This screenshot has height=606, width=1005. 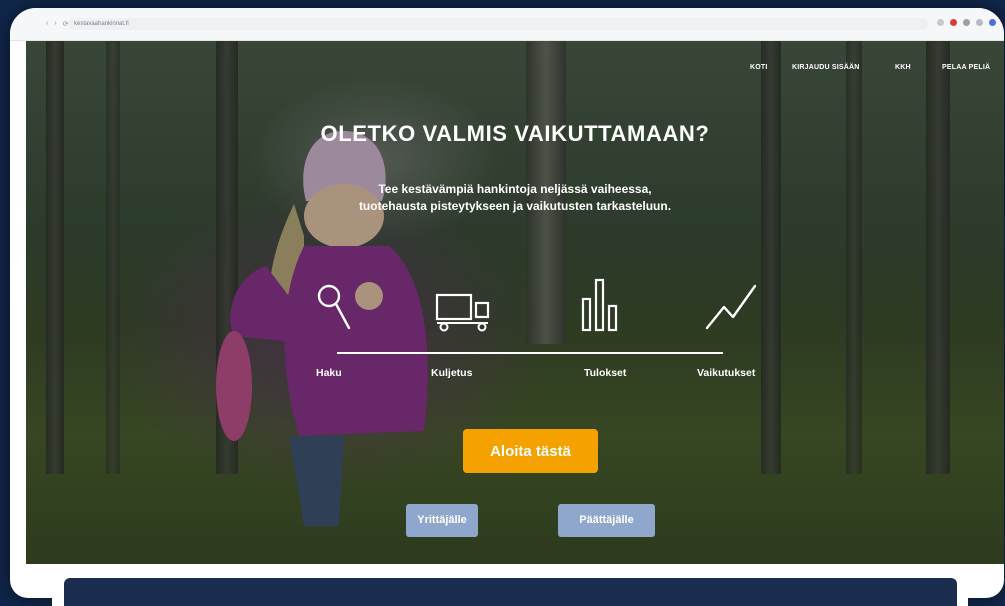 I want to click on nav-play-game: PELAA PELIÄ, so click(x=966, y=67).